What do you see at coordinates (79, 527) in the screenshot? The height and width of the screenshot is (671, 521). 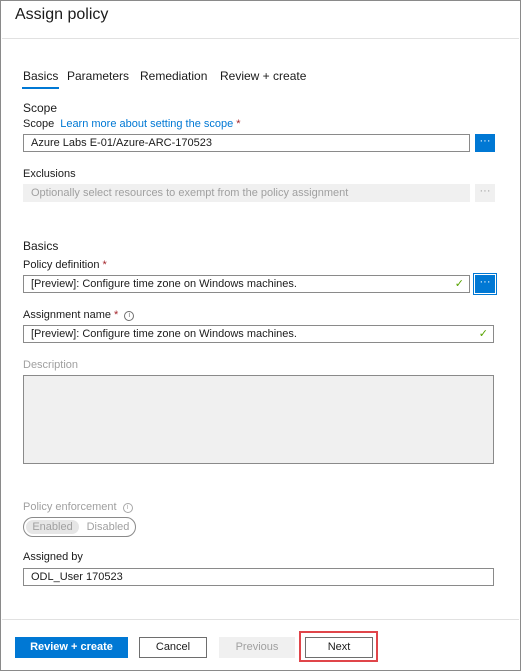 I see `policy-enforcement-toggle: Enabled Disabled` at bounding box center [79, 527].